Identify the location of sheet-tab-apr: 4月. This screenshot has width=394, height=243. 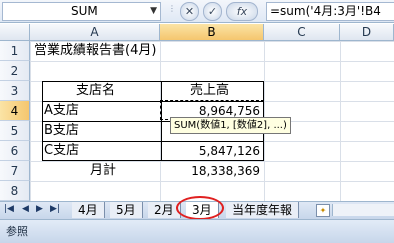
(88, 210).